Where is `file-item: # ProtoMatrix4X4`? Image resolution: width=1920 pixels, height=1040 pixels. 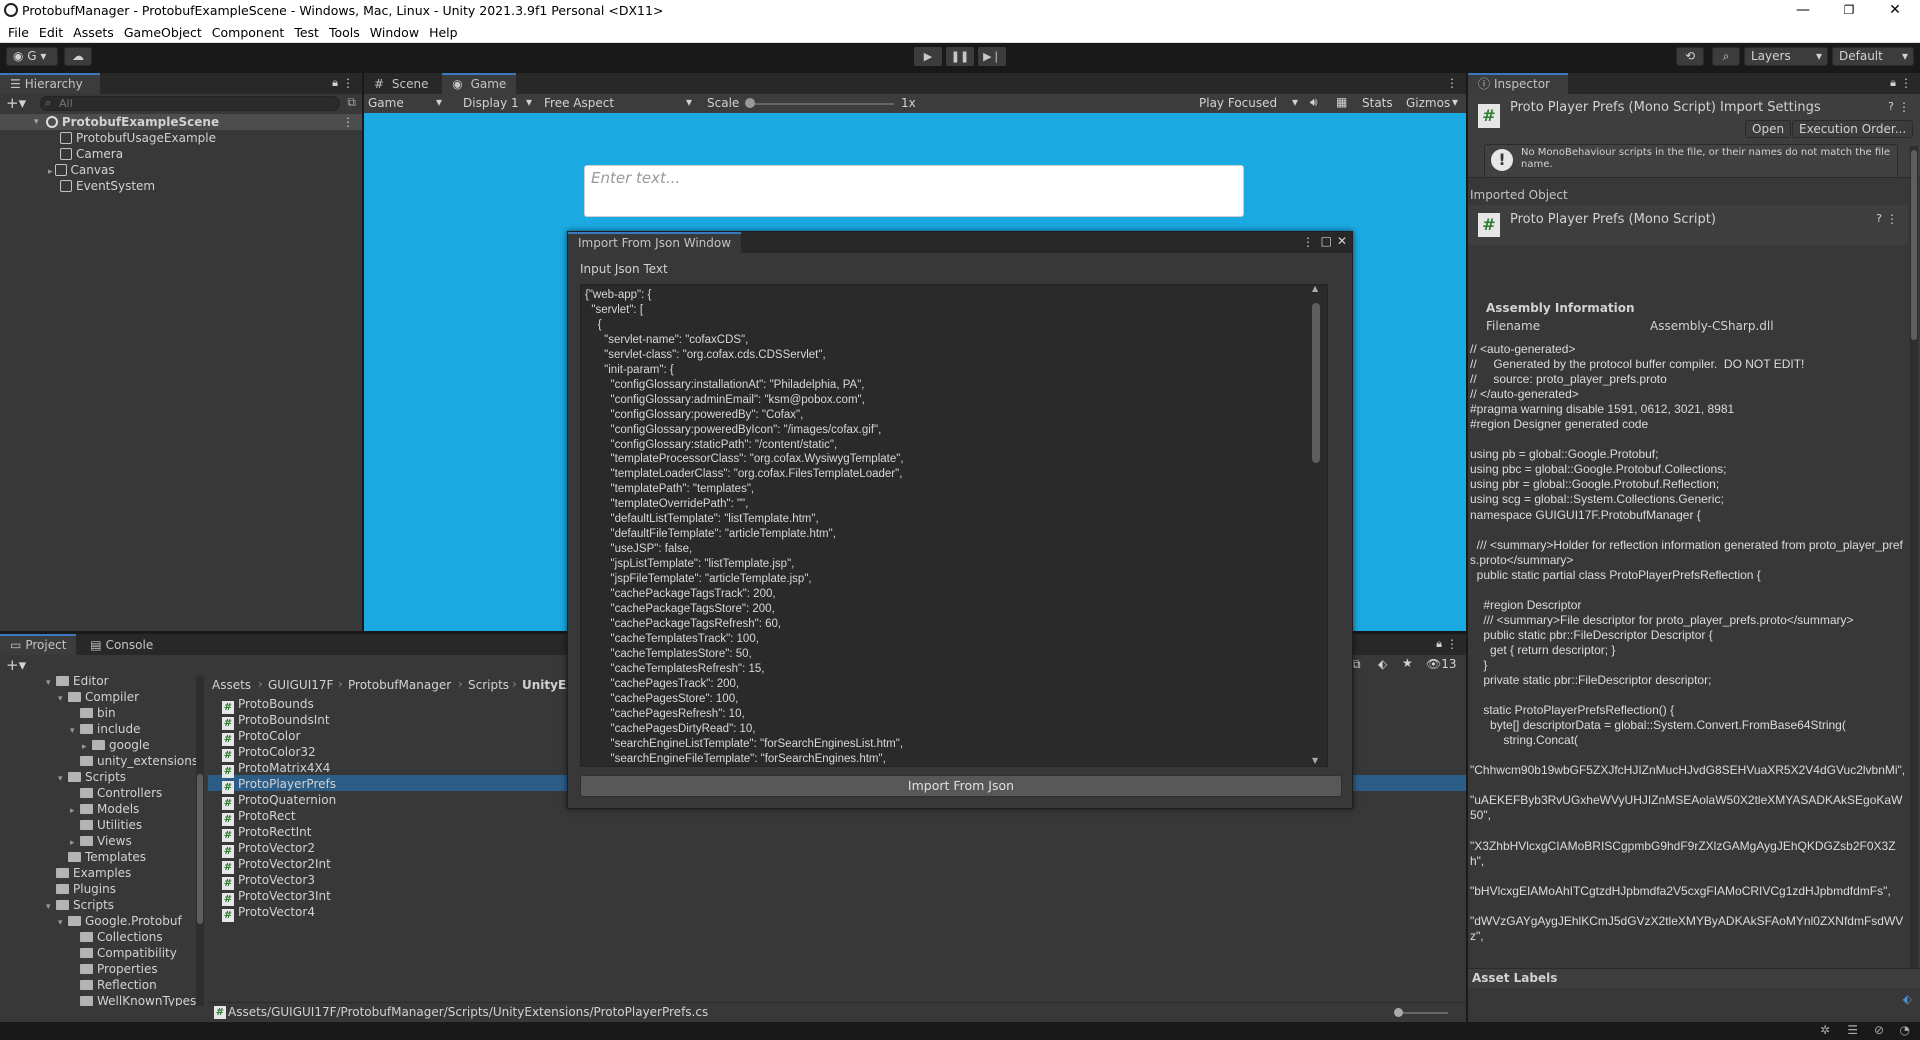
file-item: # ProtoMatrix4X4 is located at coordinates (276, 769).